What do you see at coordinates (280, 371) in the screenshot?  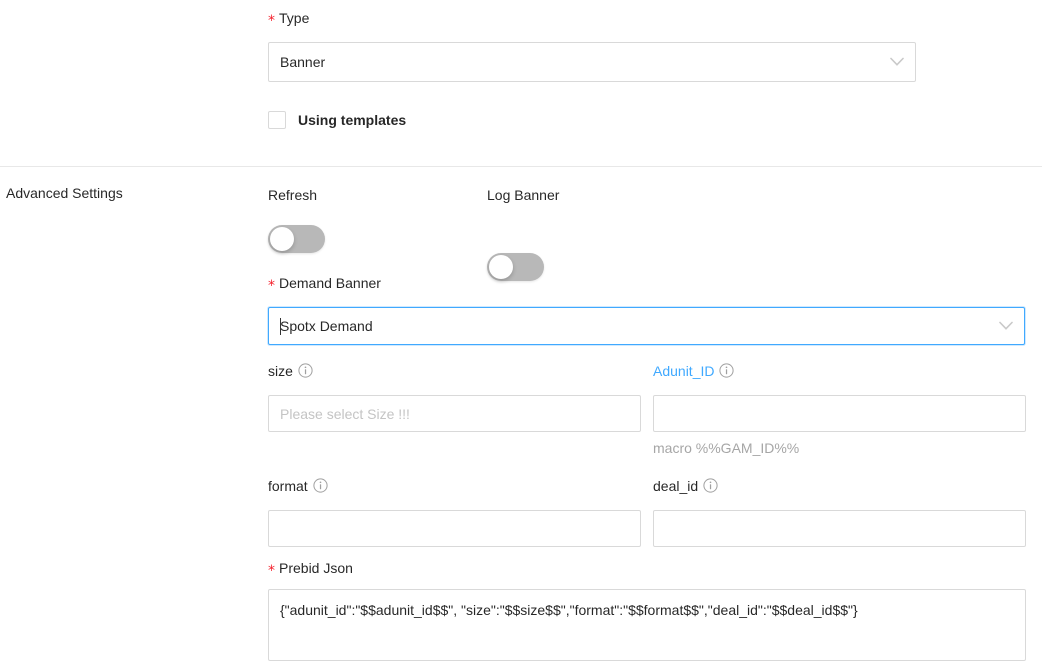 I see `size-label-text: size` at bounding box center [280, 371].